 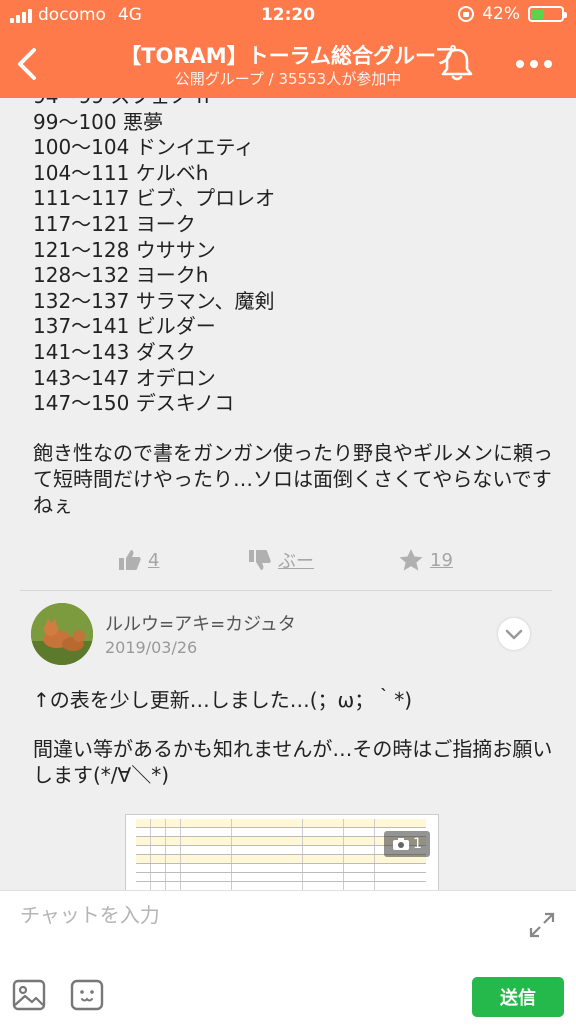 I want to click on thumbs-down-icon, so click(x=260, y=560).